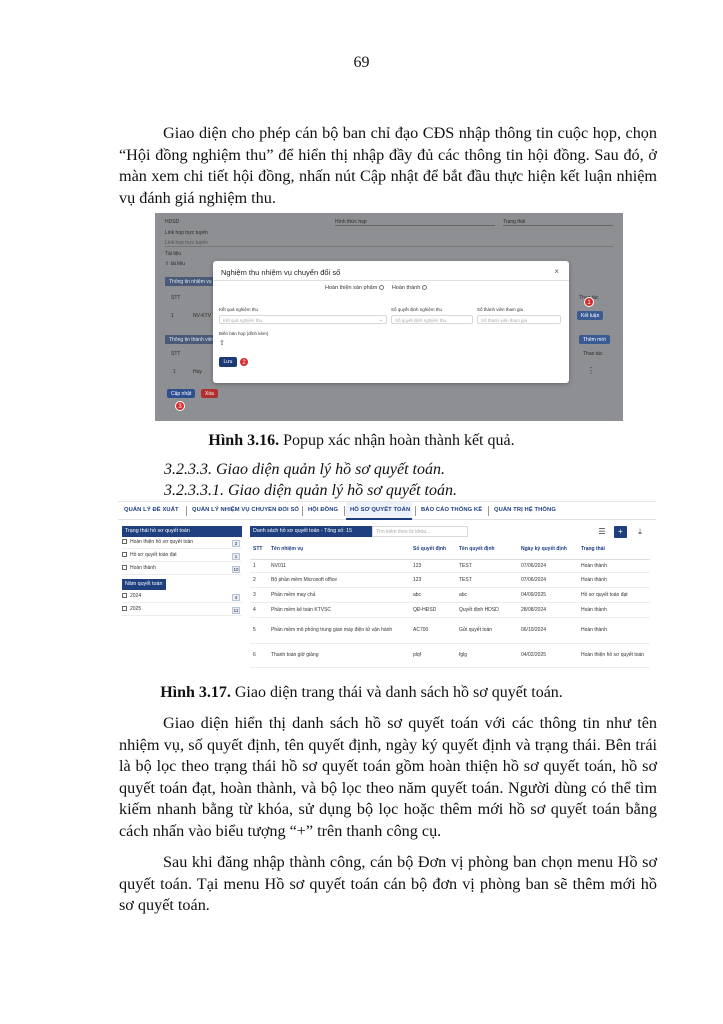 This screenshot has width=723, height=1024. Describe the element at coordinates (415, 222) in the screenshot. I see `dropdown-meeting-type: Hình thức họp` at that location.